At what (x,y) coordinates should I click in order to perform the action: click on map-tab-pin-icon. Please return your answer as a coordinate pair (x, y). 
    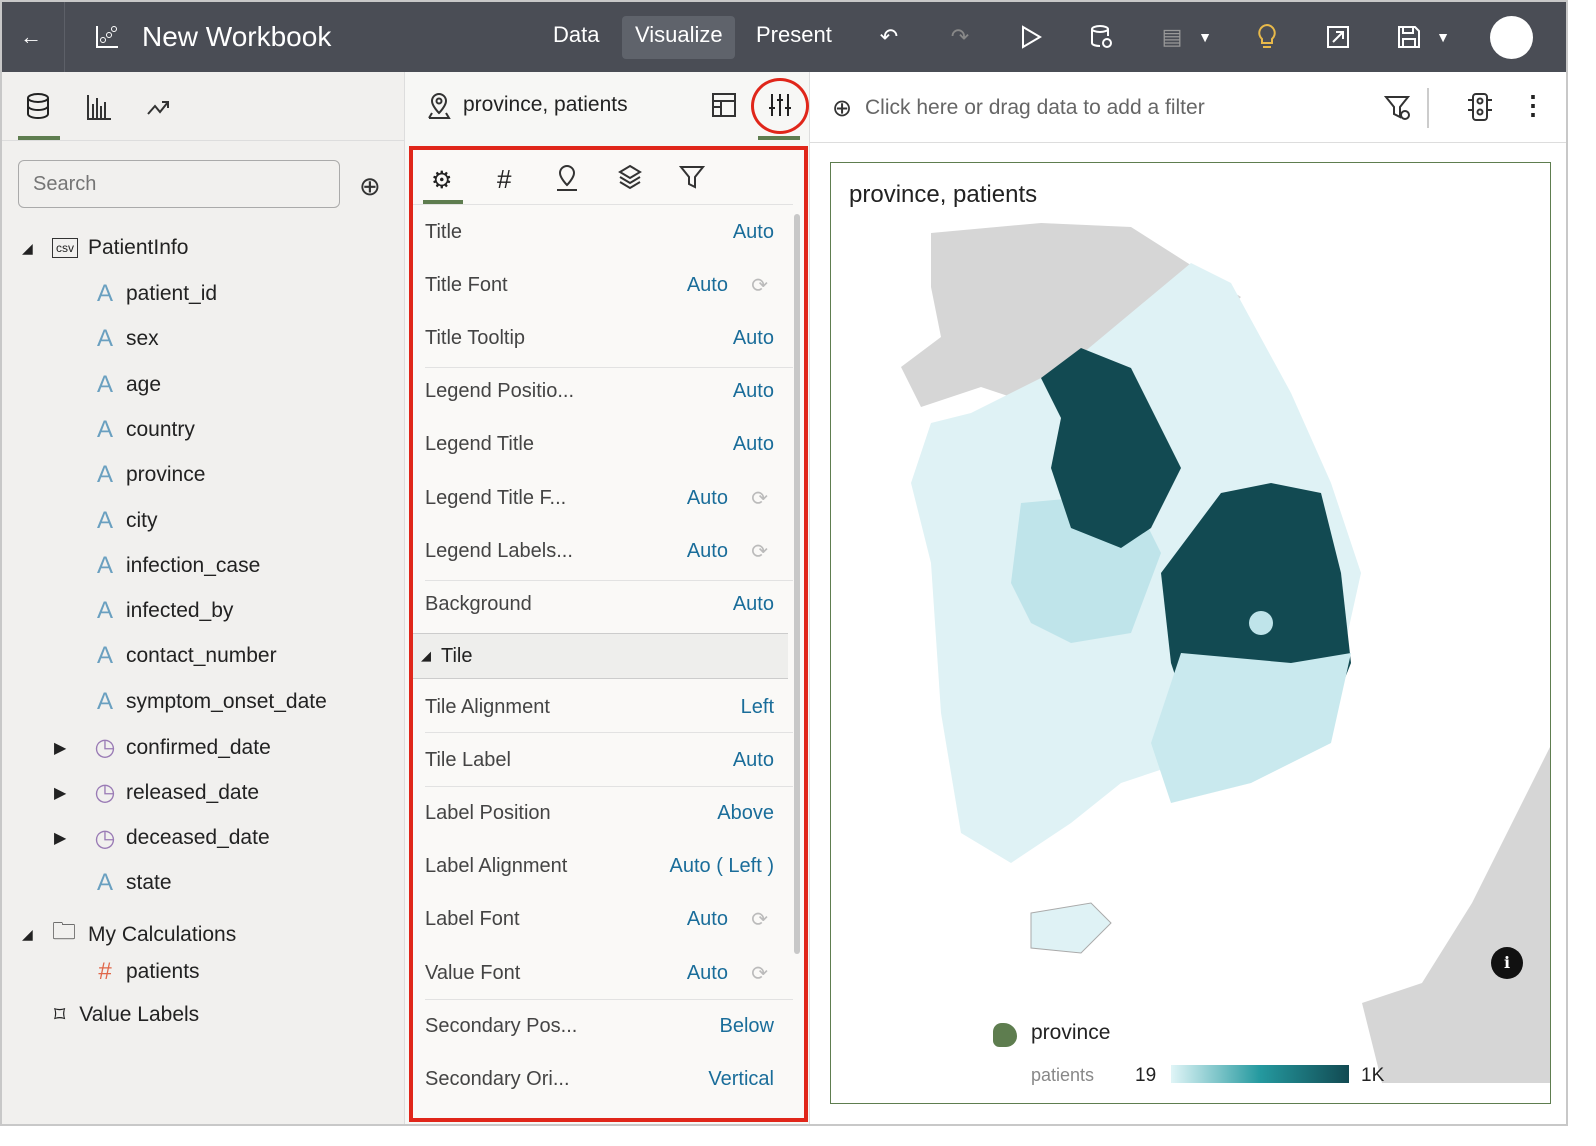
    Looking at the image, I should click on (567, 180).